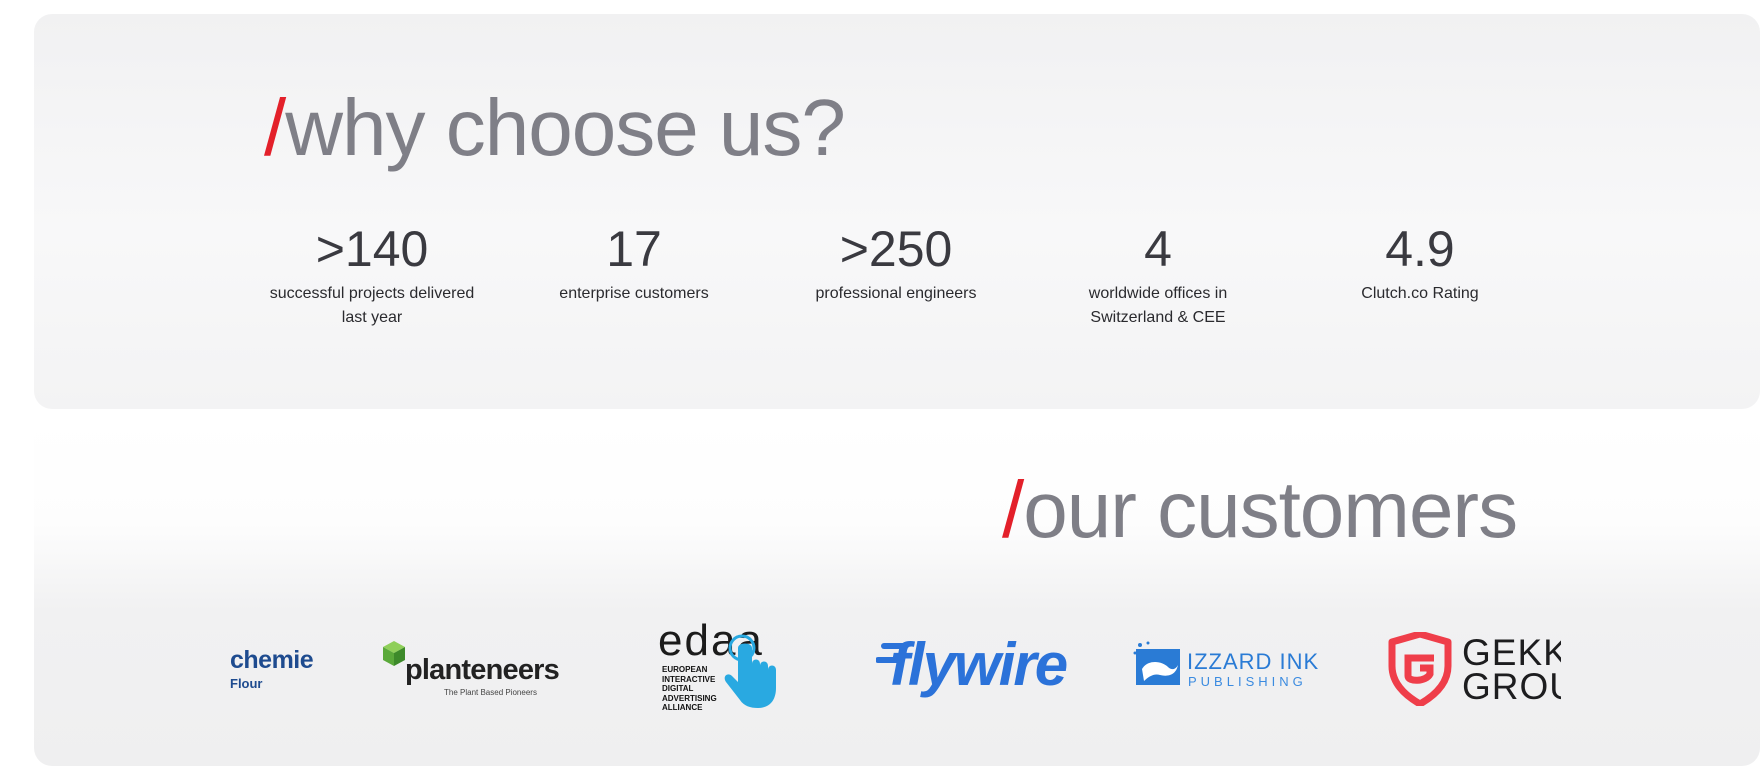  I want to click on stat-enterprise-customers: 17 enterprise customers, so click(634, 265).